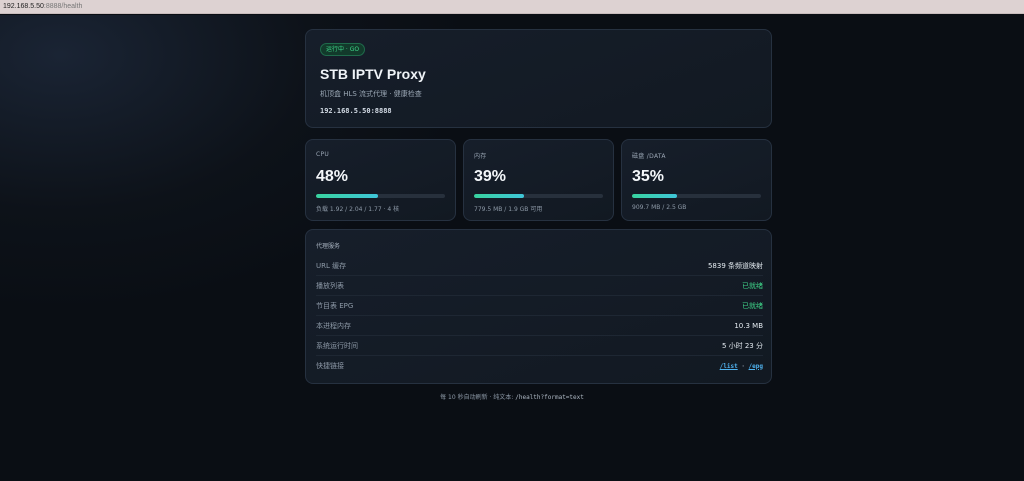  Describe the element at coordinates (335, 305) in the screenshot. I see `row-key: 节目表 EPG` at that location.